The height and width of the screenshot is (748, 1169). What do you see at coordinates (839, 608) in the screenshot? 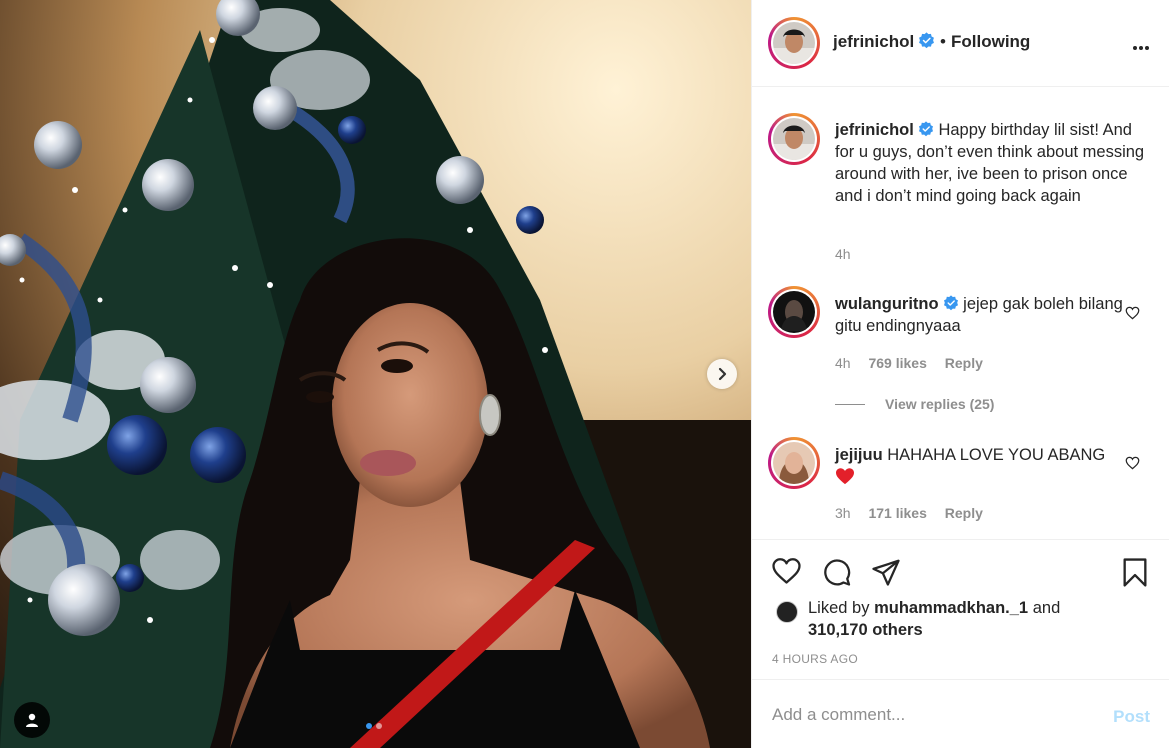
I see `liked-by-prefix: Liked by` at bounding box center [839, 608].